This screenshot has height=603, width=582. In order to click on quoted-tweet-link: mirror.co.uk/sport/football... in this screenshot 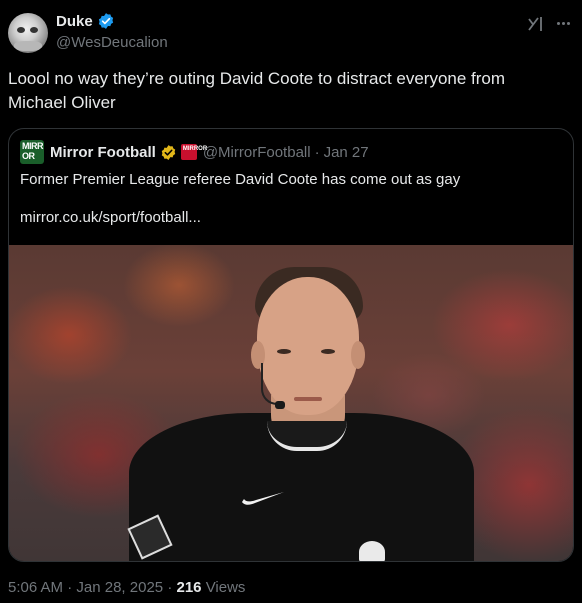, I will do `click(110, 218)`.